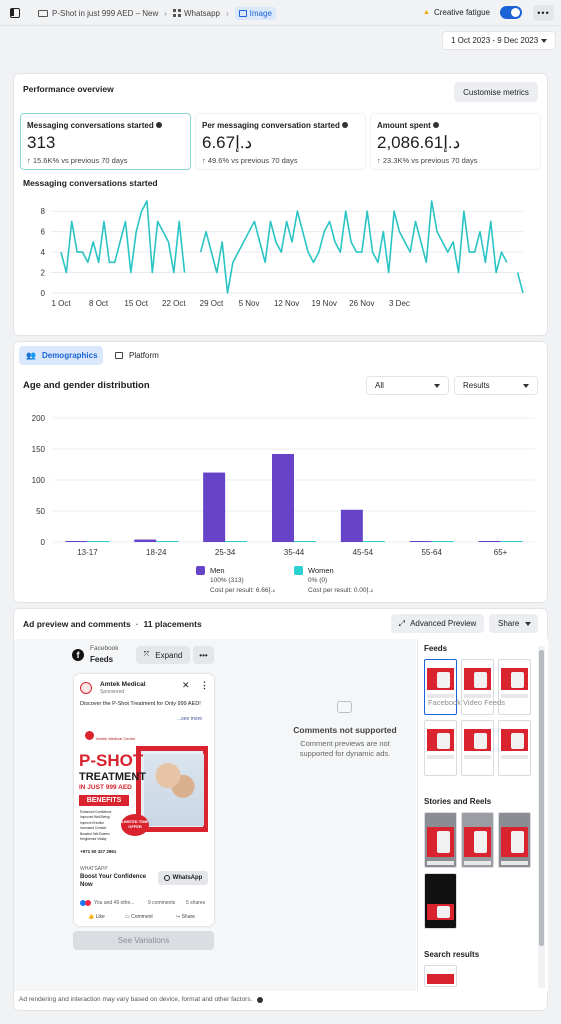  What do you see at coordinates (318, 580) in the screenshot?
I see `legend-women-pct: 0% (0)` at bounding box center [318, 580].